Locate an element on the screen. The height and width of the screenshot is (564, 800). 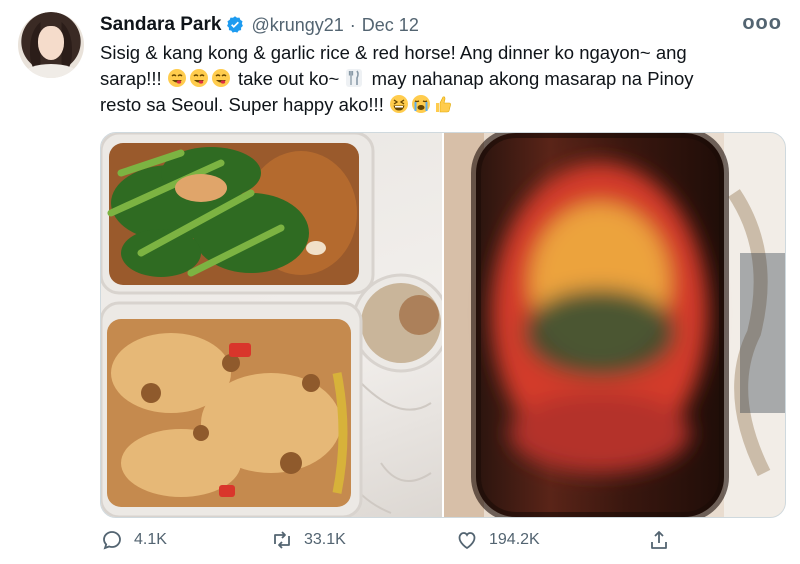
share-button is located at coordinates (659, 540).